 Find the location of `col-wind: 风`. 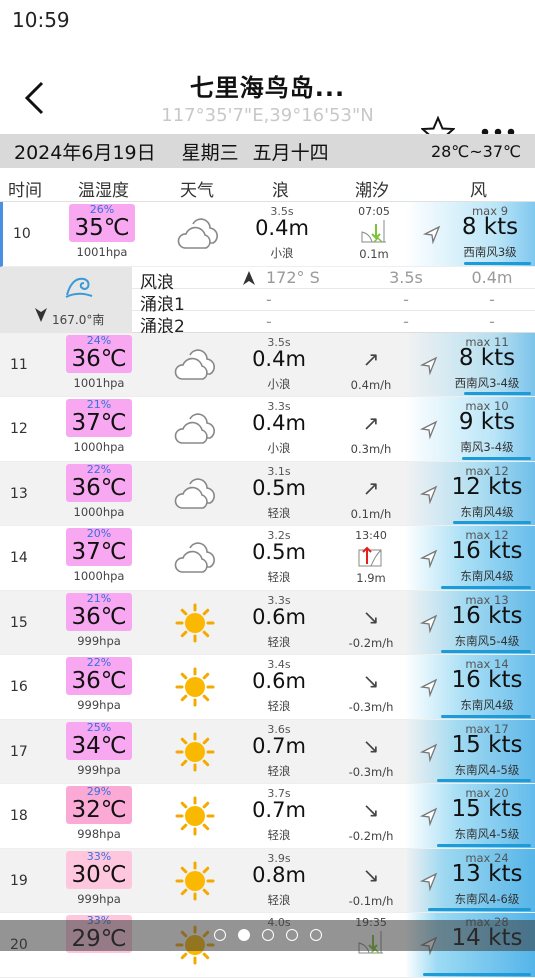

col-wind: 风 is located at coordinates (478, 191).